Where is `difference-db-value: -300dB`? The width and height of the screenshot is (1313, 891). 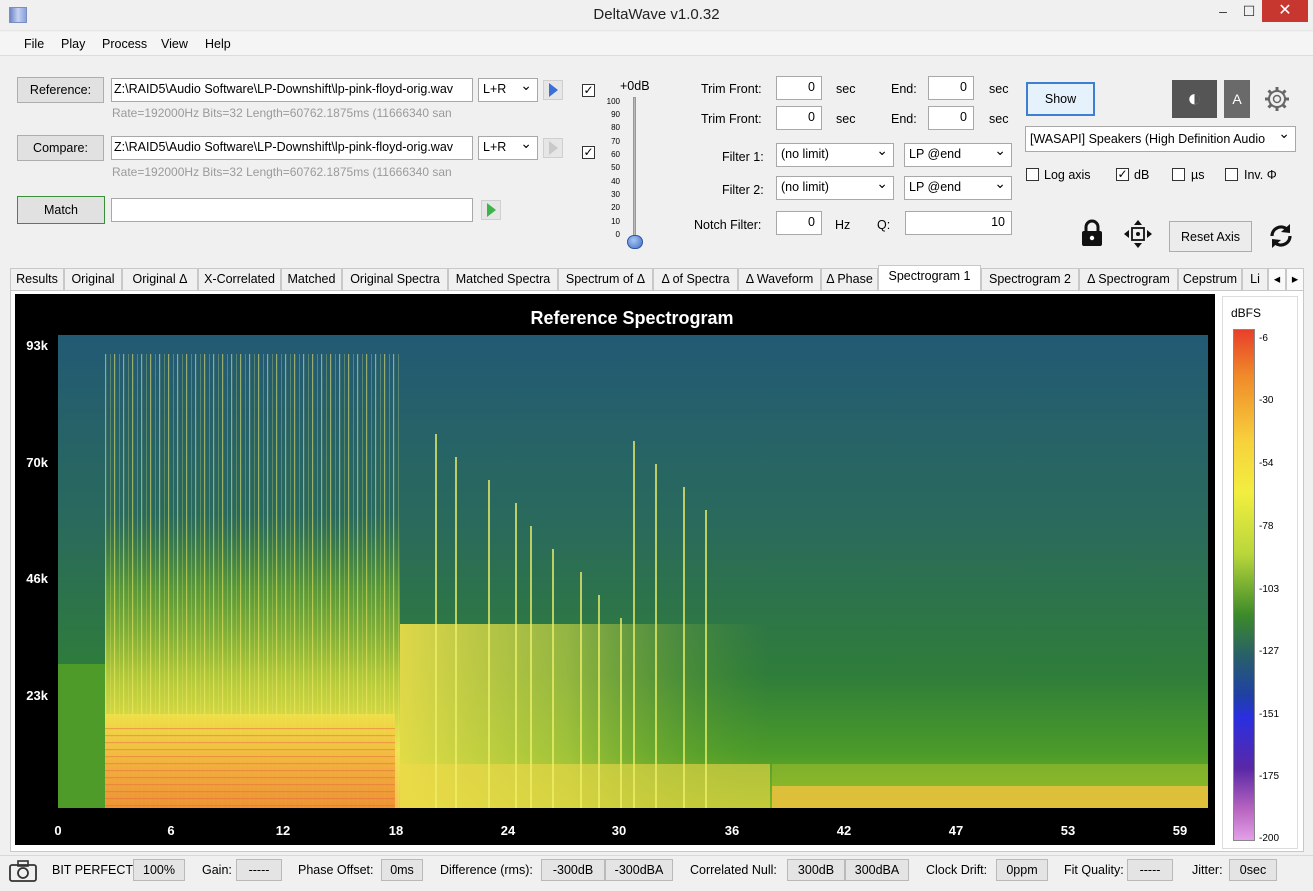 difference-db-value: -300dB is located at coordinates (573, 870).